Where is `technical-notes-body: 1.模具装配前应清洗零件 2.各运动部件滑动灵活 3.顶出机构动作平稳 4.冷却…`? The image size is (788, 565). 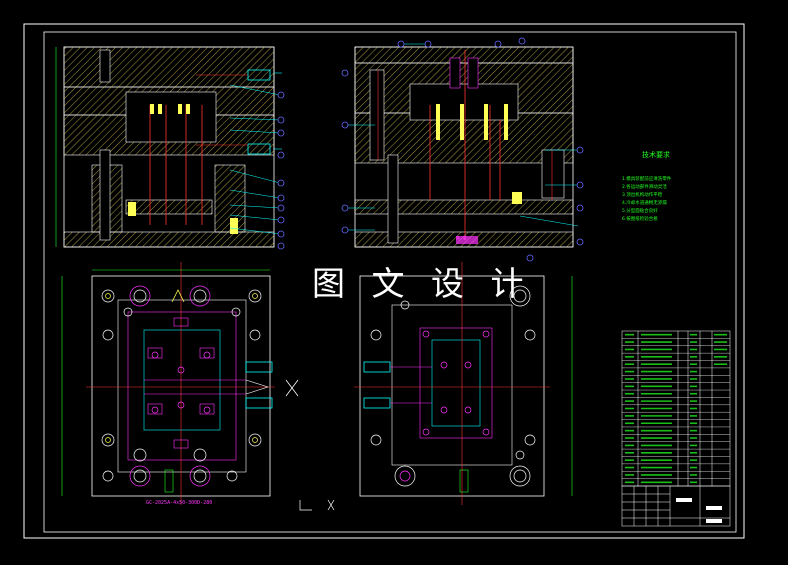 technical-notes-body: 1.模具装配前应清洗零件 2.各运动部件滑动灵活 3.顶出机构动作平稳 4.冷却… is located at coordinates (672, 200).